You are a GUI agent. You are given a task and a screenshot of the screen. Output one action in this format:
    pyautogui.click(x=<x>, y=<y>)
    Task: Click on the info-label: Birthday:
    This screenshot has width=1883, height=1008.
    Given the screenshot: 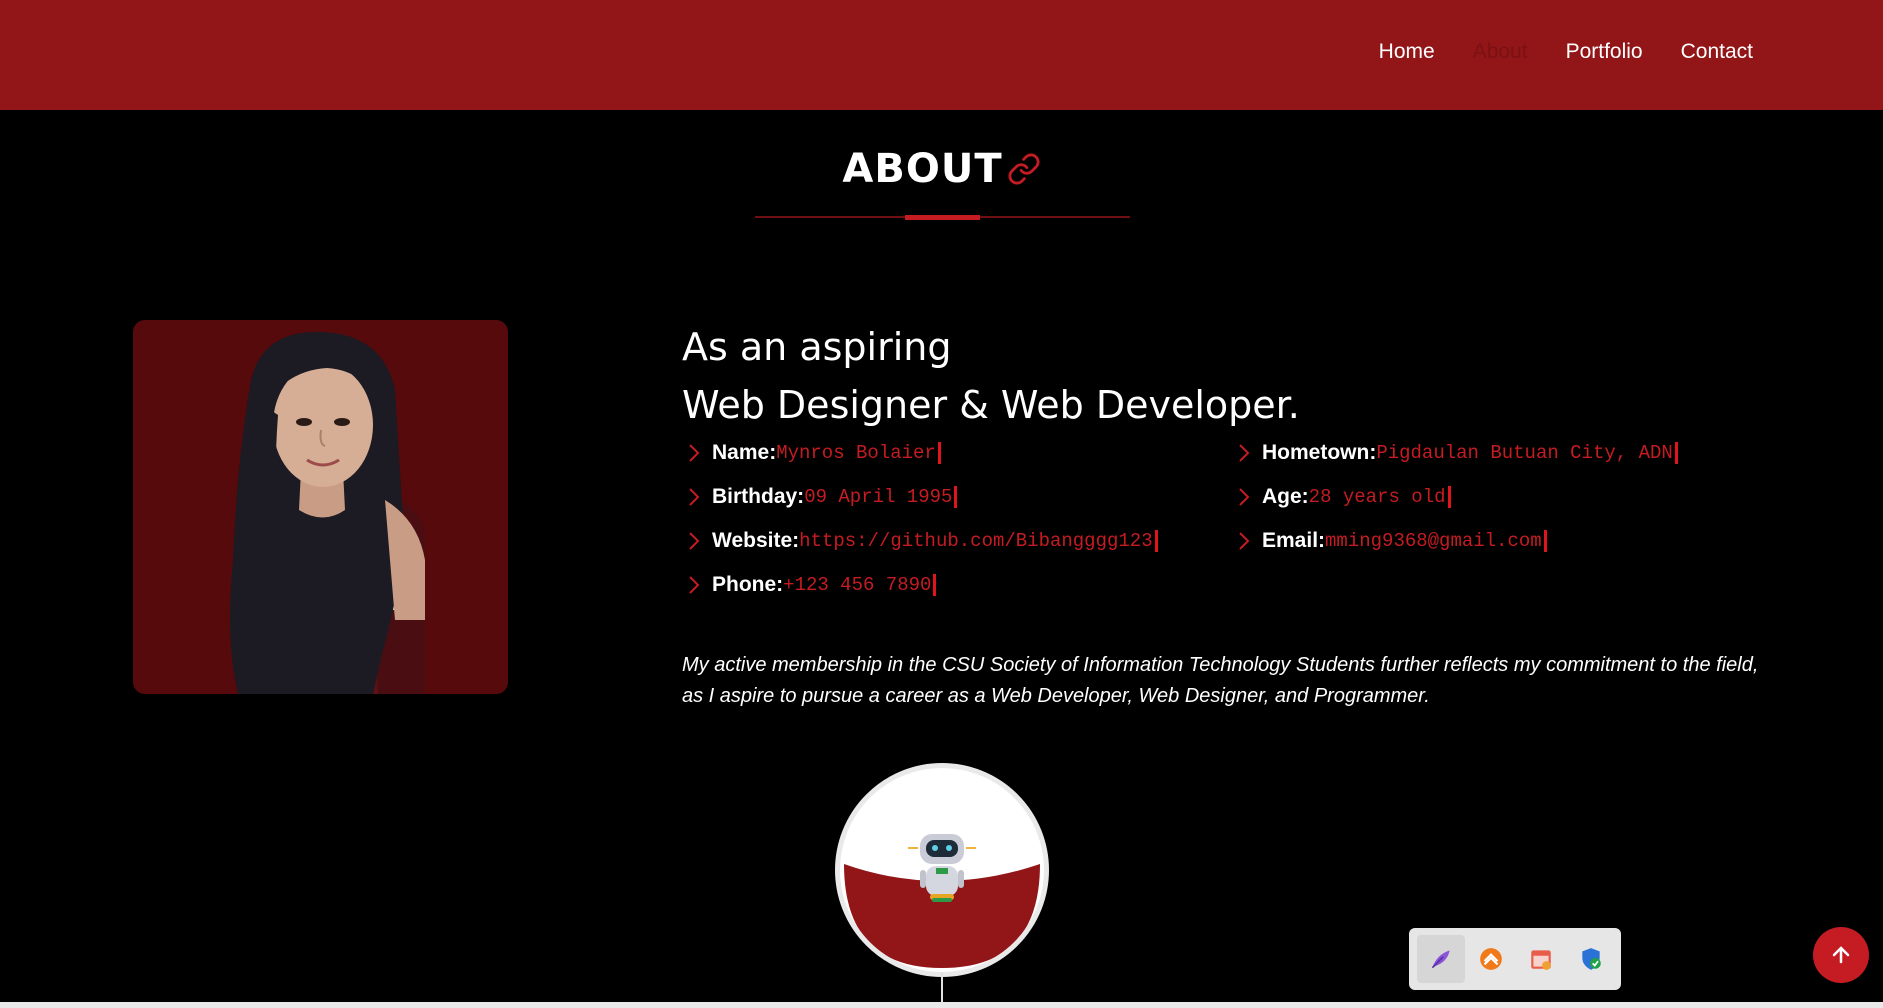 What is the action you would take?
    pyautogui.click(x=758, y=496)
    